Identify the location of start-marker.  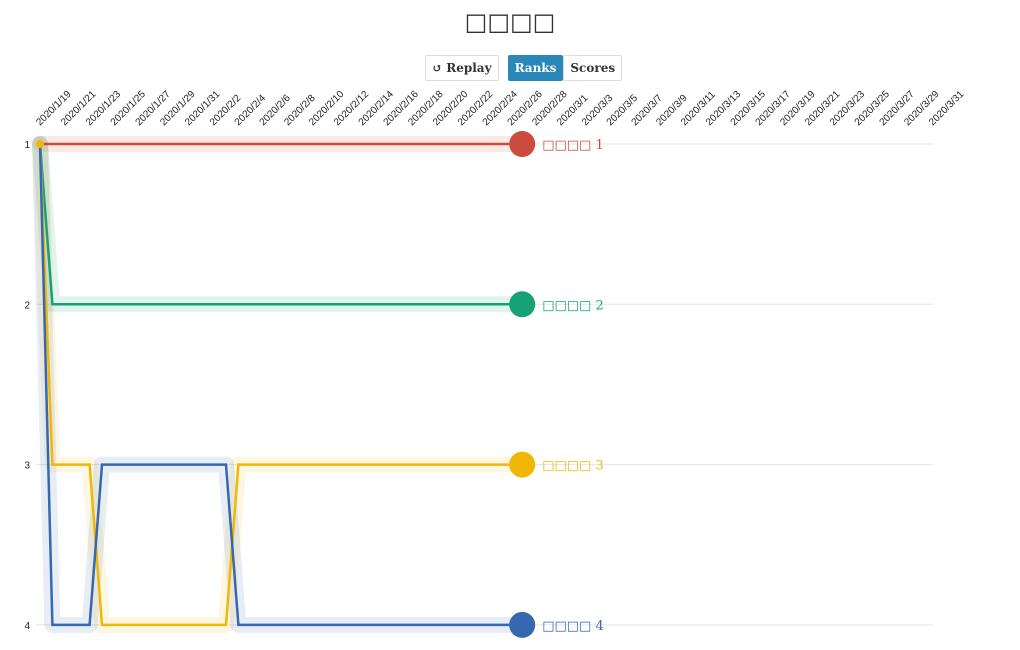
(40, 144).